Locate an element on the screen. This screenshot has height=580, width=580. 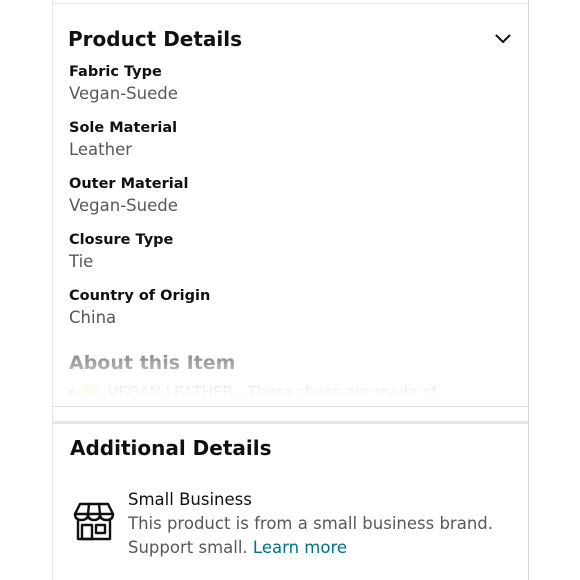
additional-details-title: Additional Details is located at coordinates (171, 448).